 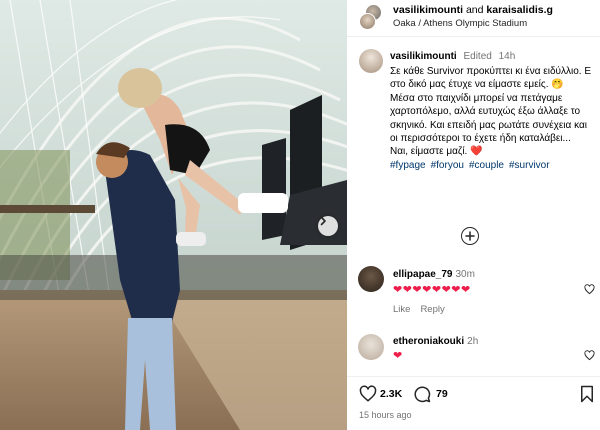 What do you see at coordinates (529, 165) in the screenshot?
I see `hashtag-link: #survivor` at bounding box center [529, 165].